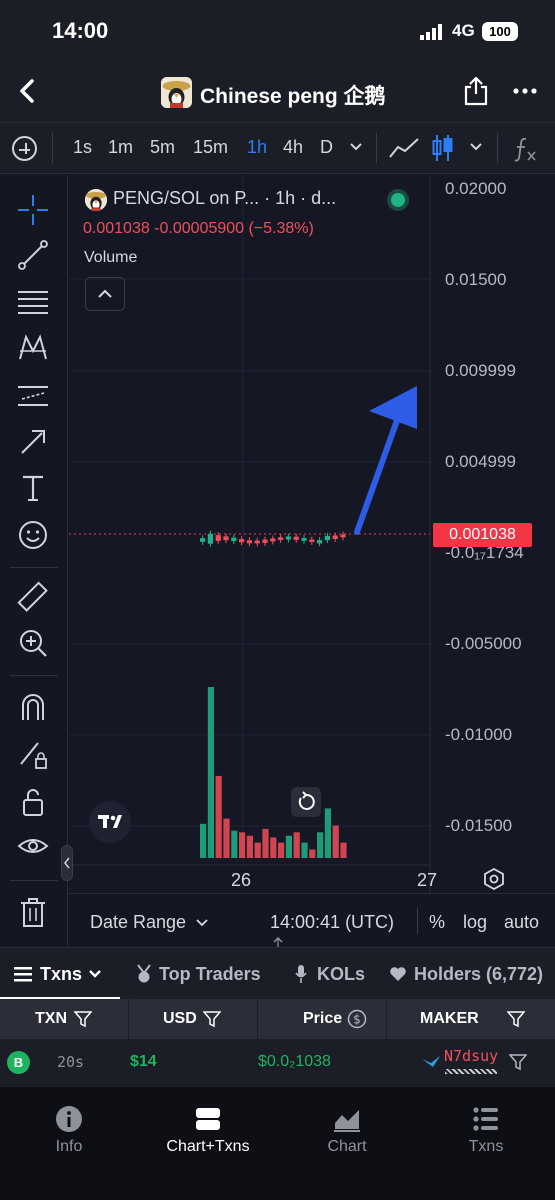 The image size is (555, 1200). Describe the element at coordinates (33, 255) in the screenshot. I see `trend-line-icon` at that location.